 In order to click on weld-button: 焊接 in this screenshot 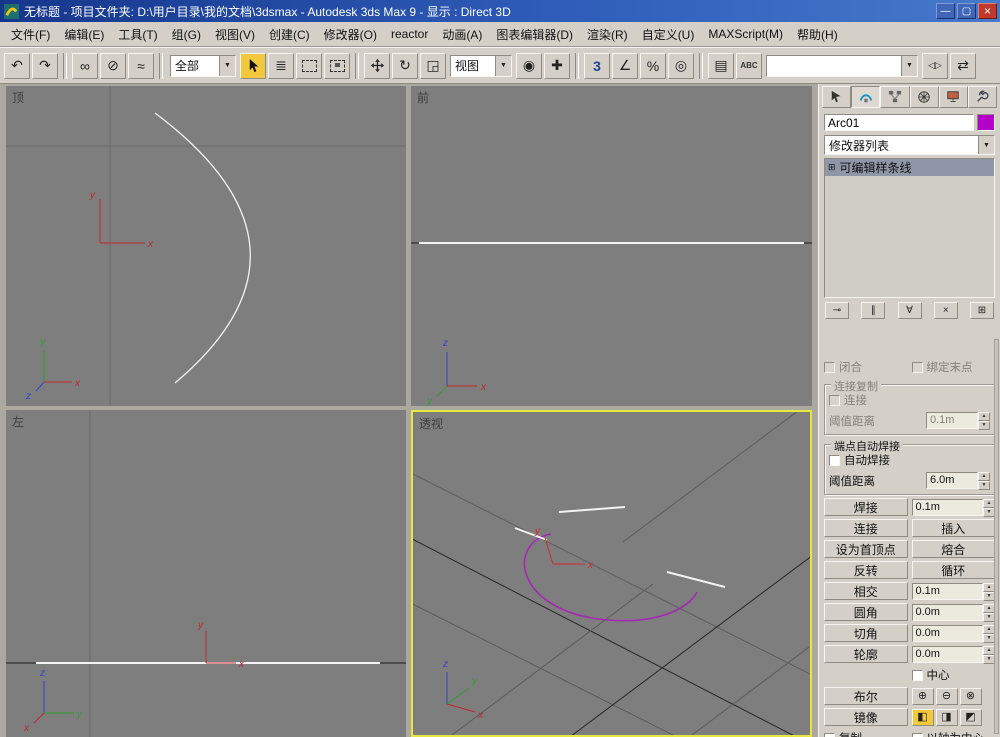, I will do `click(866, 507)`.